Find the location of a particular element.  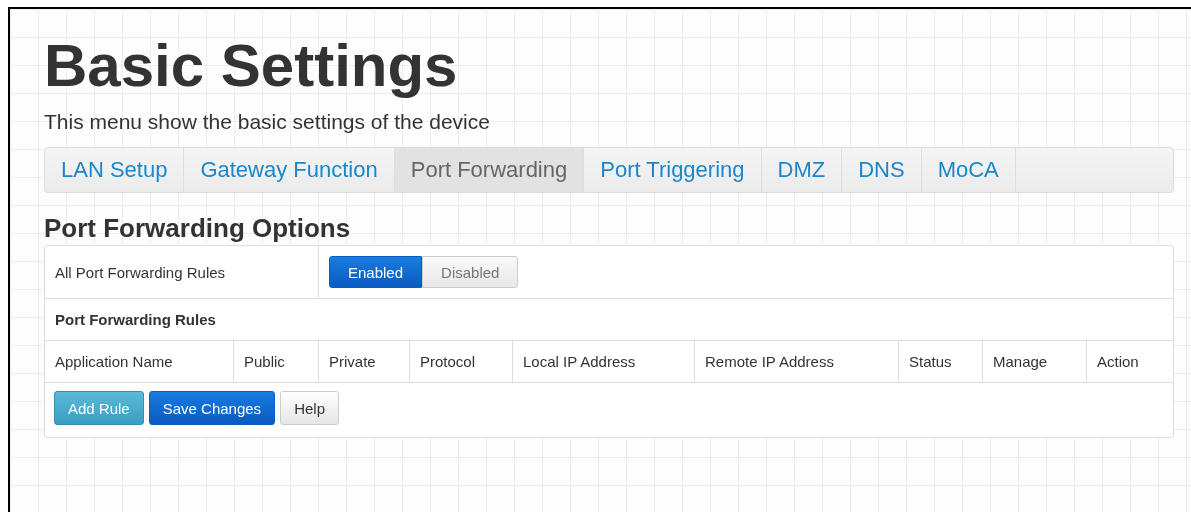

tab: LAN Setup is located at coordinates (115, 170).